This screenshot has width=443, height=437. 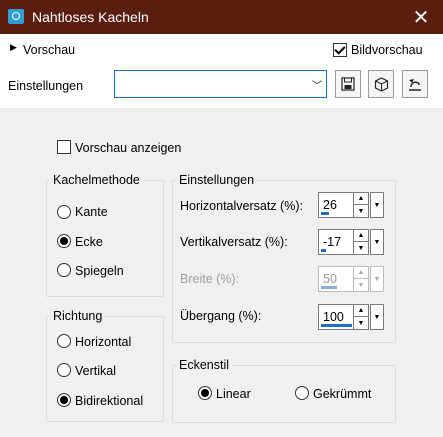 What do you see at coordinates (220, 84) in the screenshot?
I see `settings-dropdown: ﹀` at bounding box center [220, 84].